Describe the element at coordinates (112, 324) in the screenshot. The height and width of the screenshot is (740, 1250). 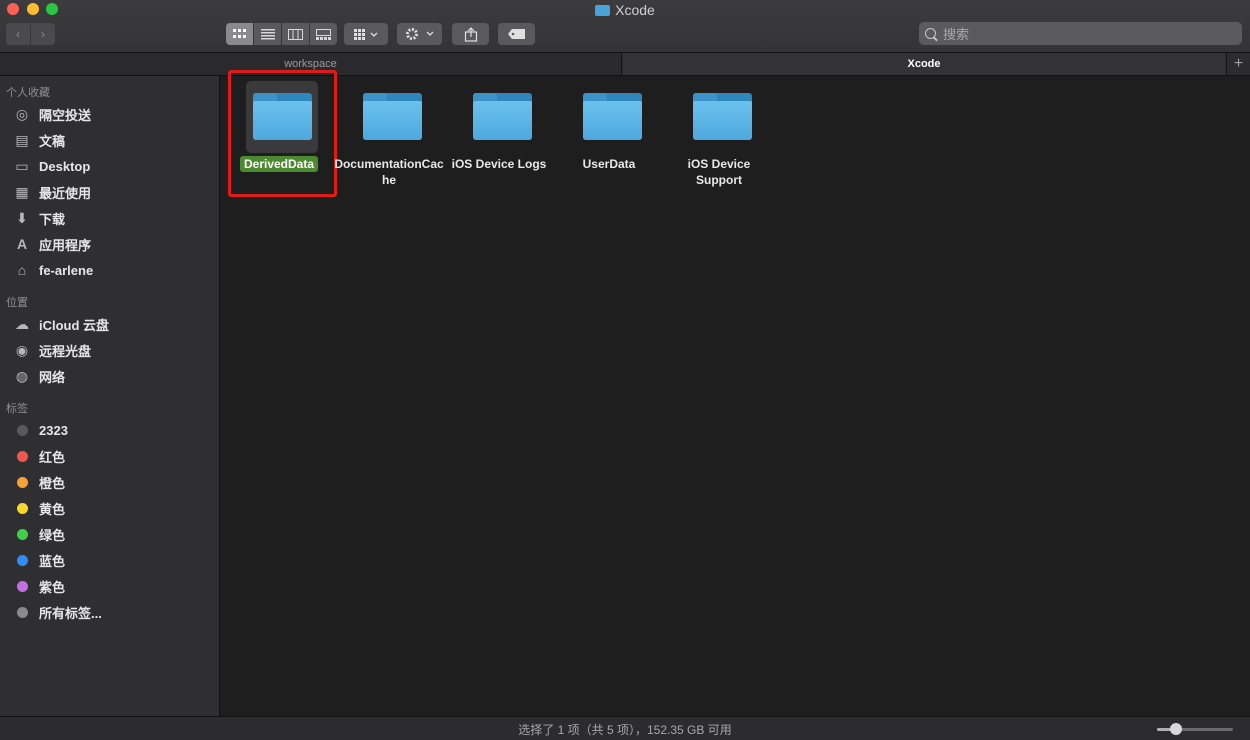
I see `sidebar-item-icloud: ☁ iCloud 云盘` at that location.